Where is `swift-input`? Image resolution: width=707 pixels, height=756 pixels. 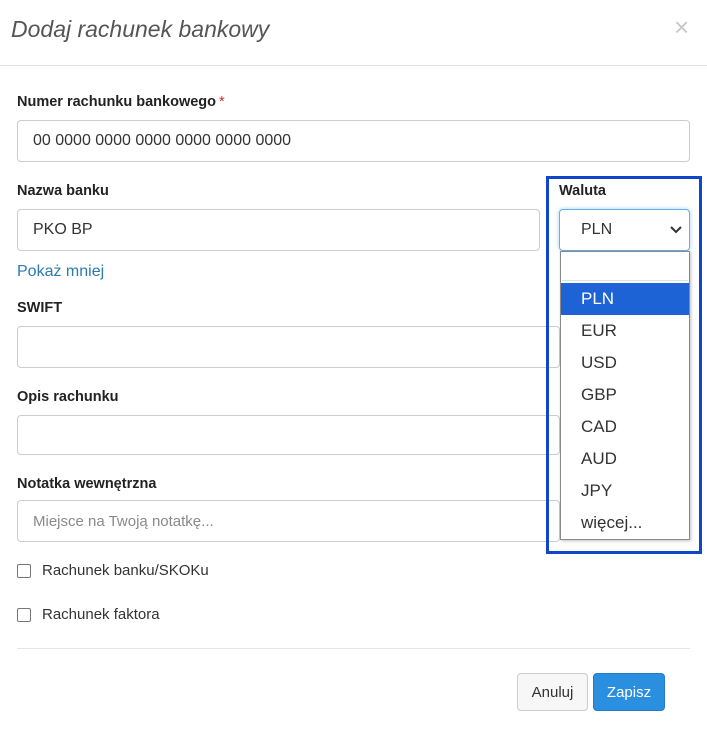 swift-input is located at coordinates (288, 347).